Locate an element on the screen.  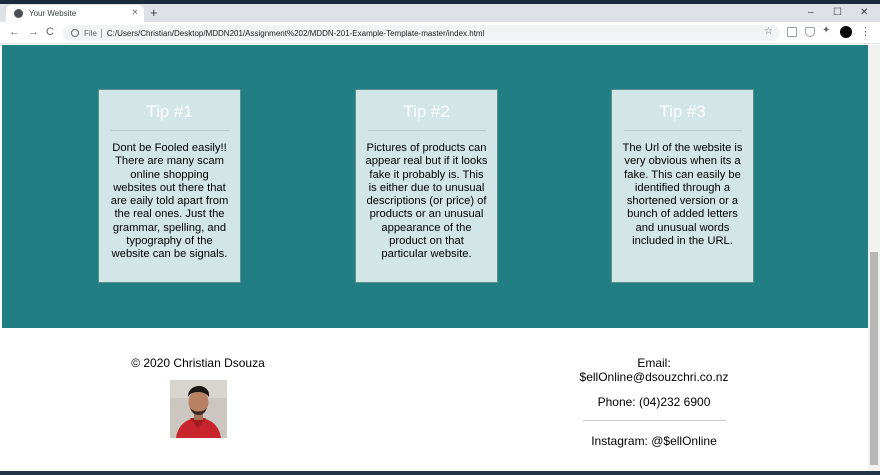
info-icon is located at coordinates (75, 33).